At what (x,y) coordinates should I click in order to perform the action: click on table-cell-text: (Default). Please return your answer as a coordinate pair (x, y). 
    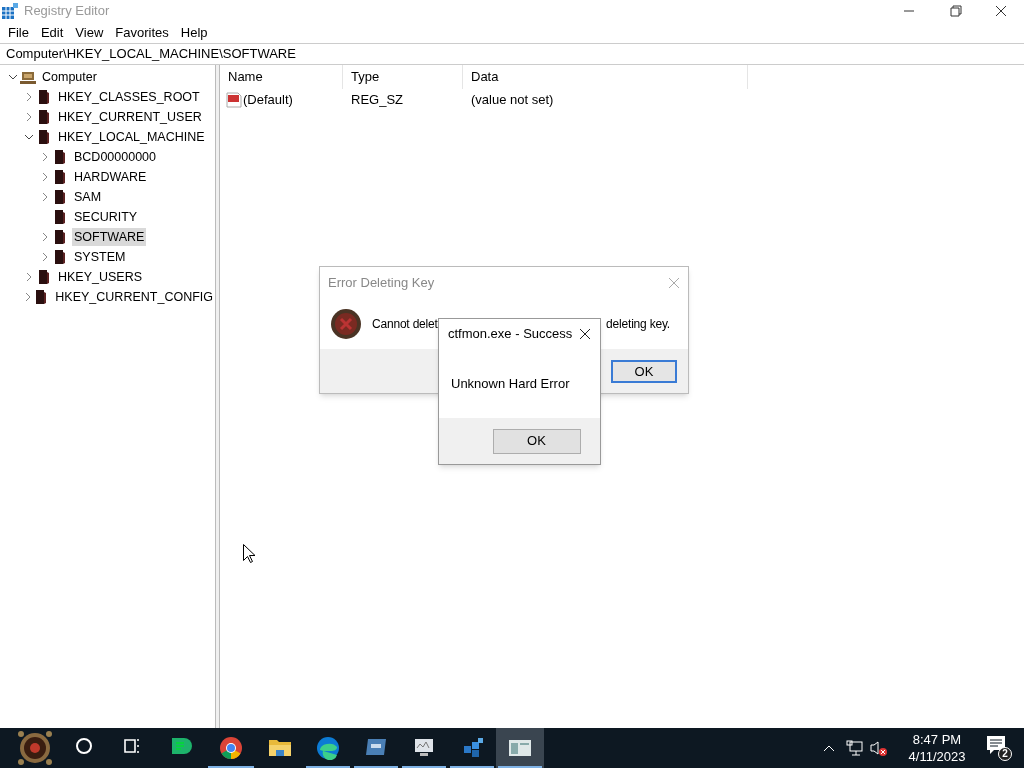
    Looking at the image, I should click on (268, 100).